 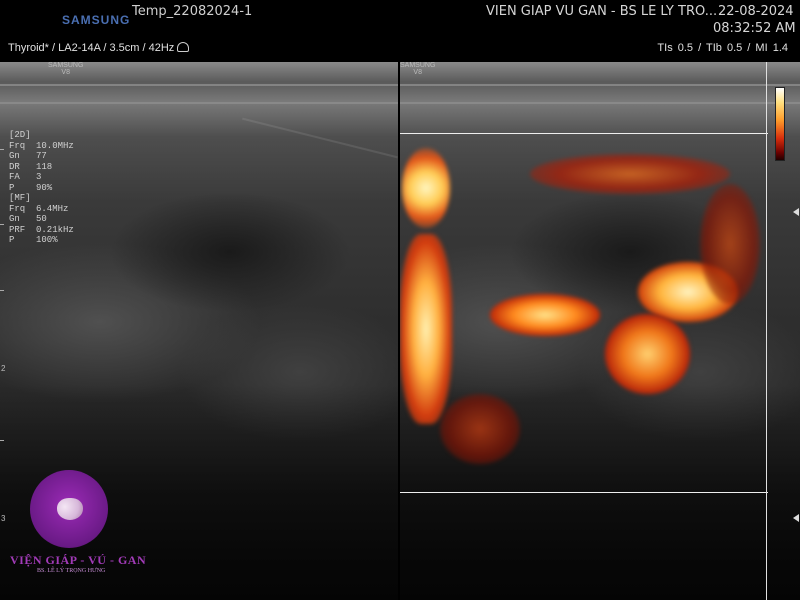 I want to click on param-row: Gn 50, so click(x=41, y=219).